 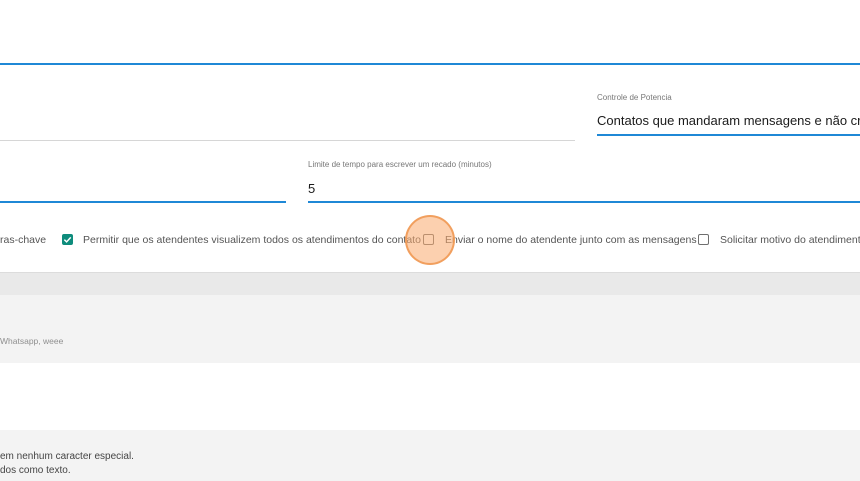 What do you see at coordinates (430, 64) in the screenshot?
I see `top-field-underline` at bounding box center [430, 64].